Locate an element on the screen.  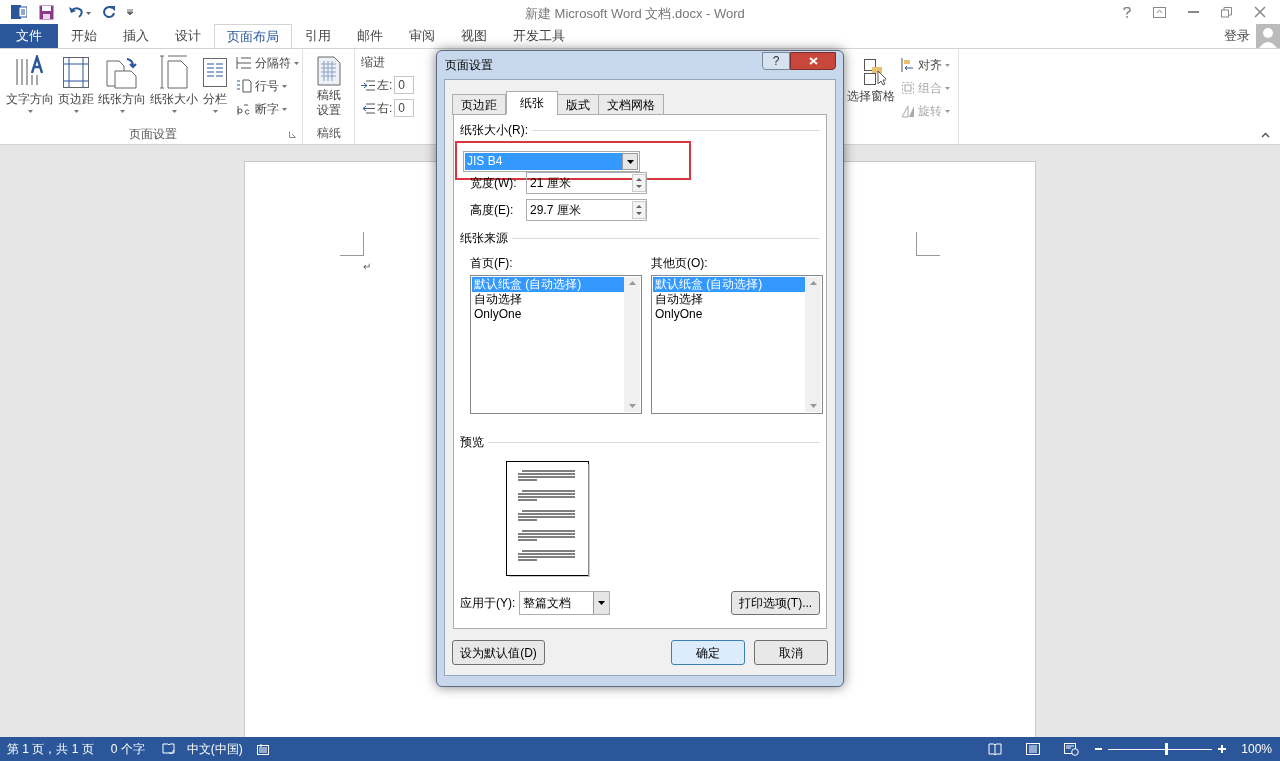
word-icon is located at coordinates (19, 12).